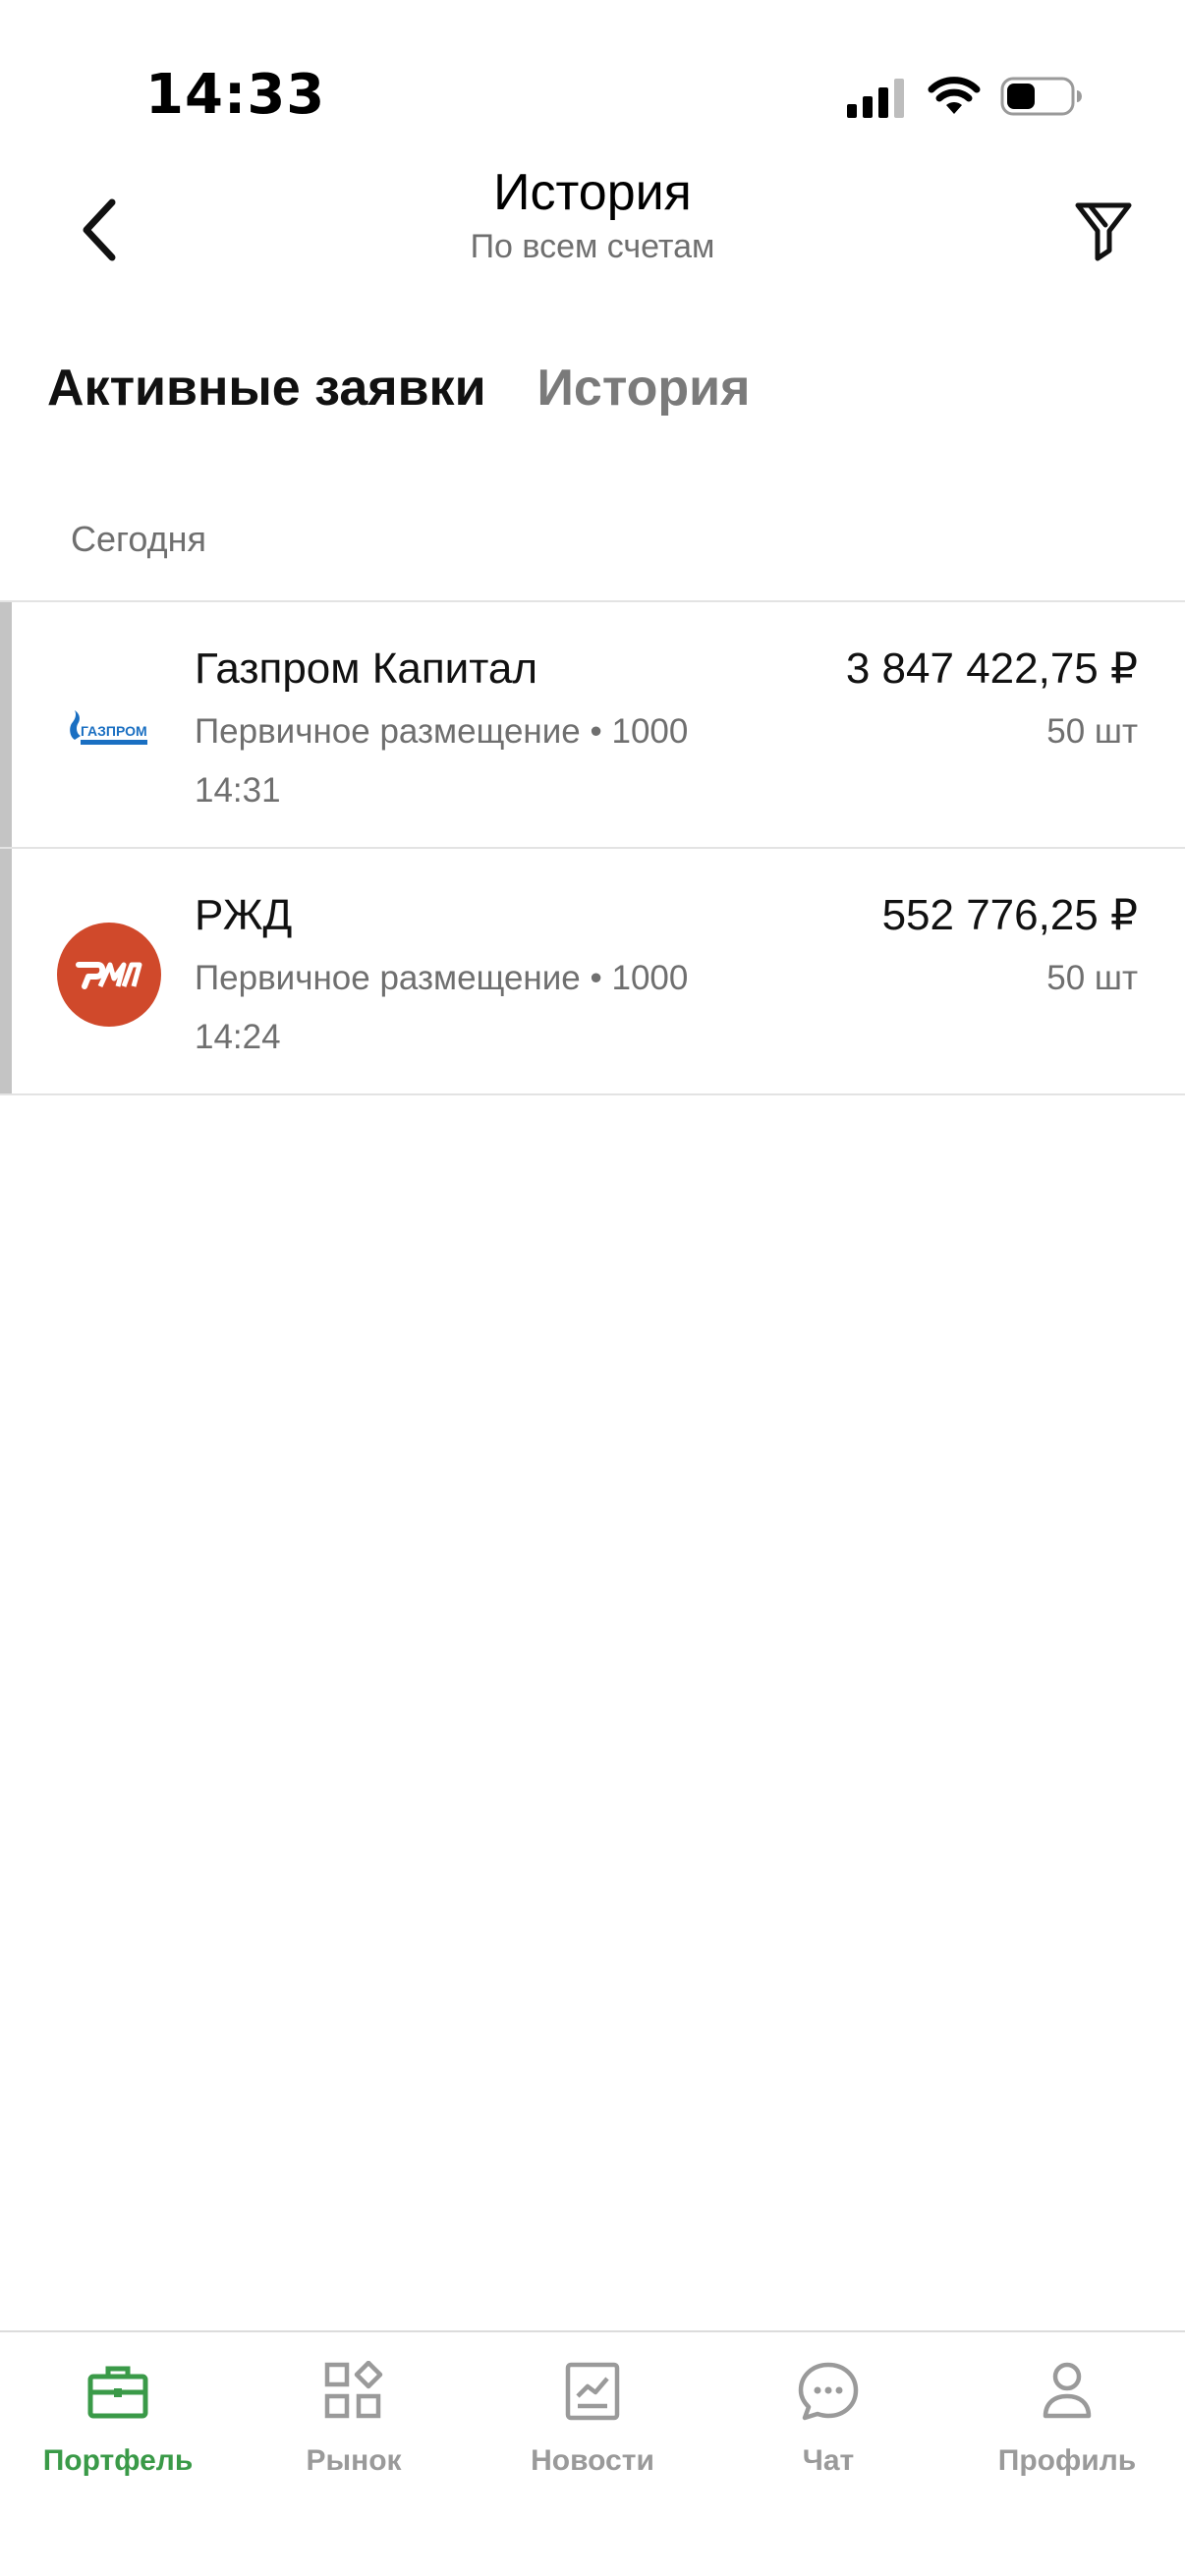 Image resolution: width=1185 pixels, height=2576 pixels. I want to click on market-grid-icon, so click(353, 2391).